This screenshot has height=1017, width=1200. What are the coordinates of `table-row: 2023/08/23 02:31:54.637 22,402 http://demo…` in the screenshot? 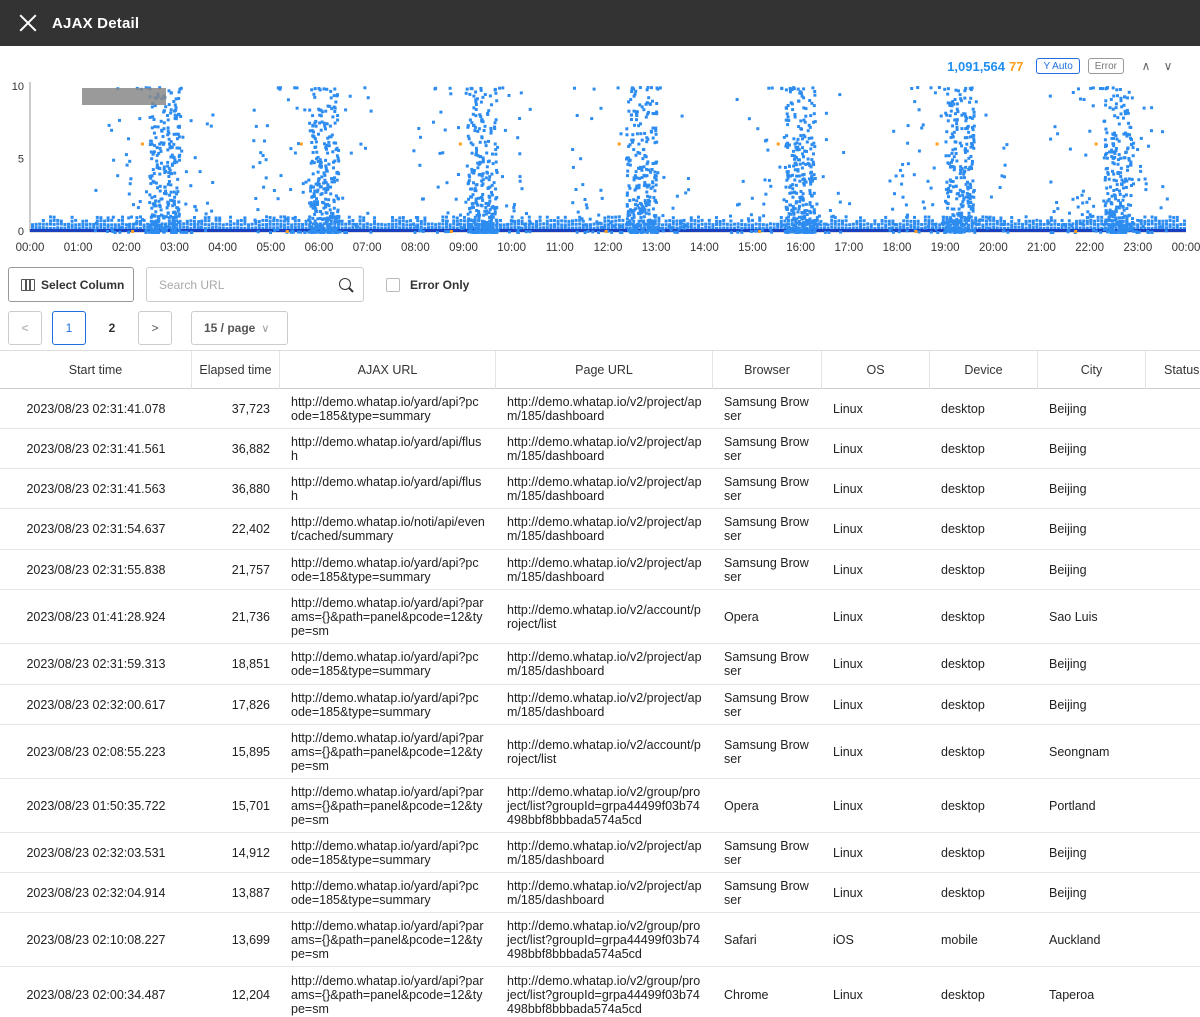 It's located at (600, 529).